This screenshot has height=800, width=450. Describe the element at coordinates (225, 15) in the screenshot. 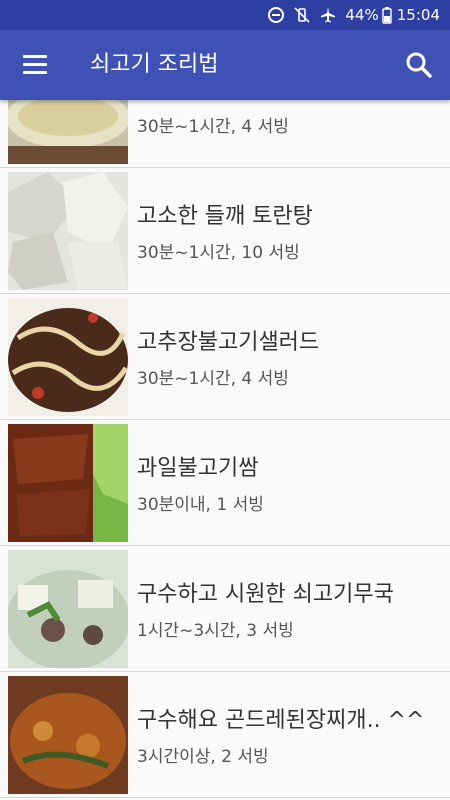

I see `status-bar: 44% 15:04` at that location.